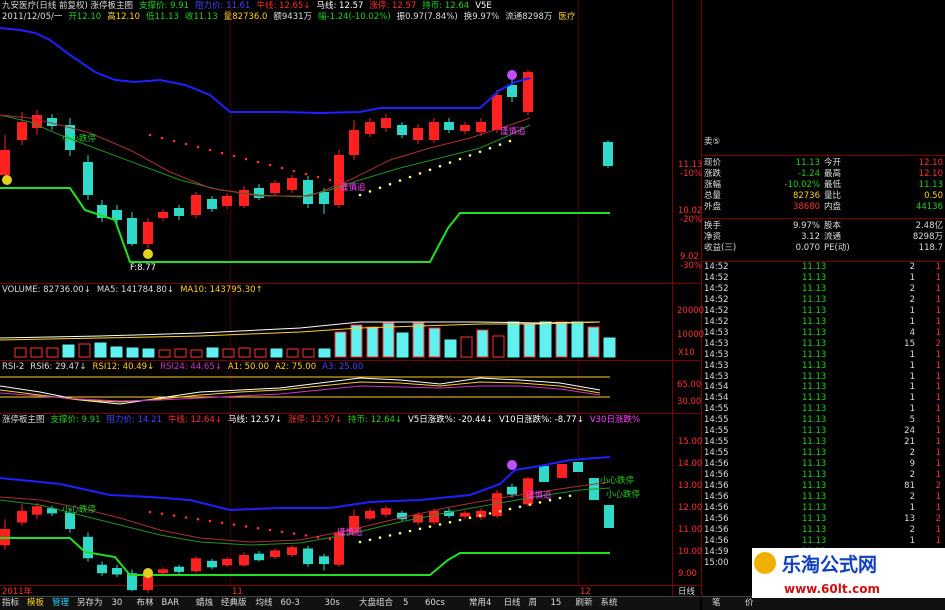  What do you see at coordinates (556, 603) in the screenshot?
I see `bottom-tab: 15` at bounding box center [556, 603].